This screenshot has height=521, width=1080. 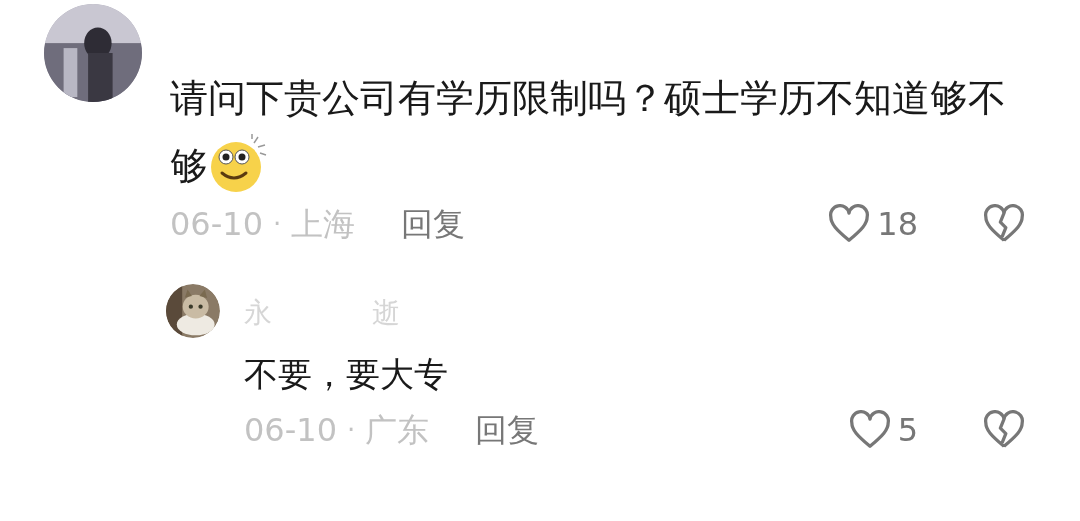 I want to click on comment-location: 上海, so click(x=323, y=224).